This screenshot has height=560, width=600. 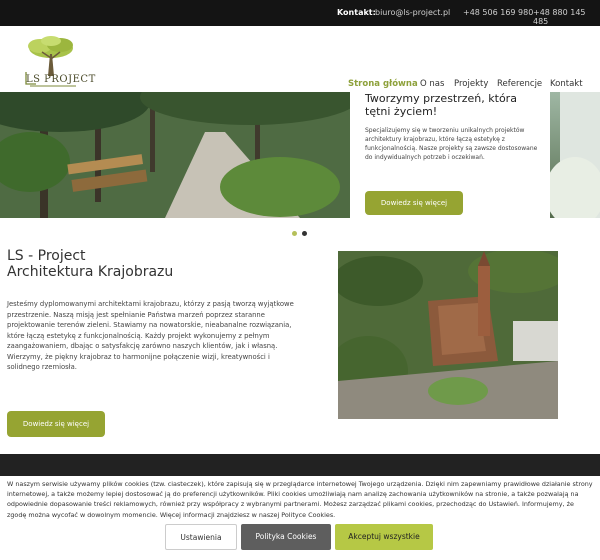 What do you see at coordinates (383, 84) in the screenshot?
I see `nav-home: Strona główna` at bounding box center [383, 84].